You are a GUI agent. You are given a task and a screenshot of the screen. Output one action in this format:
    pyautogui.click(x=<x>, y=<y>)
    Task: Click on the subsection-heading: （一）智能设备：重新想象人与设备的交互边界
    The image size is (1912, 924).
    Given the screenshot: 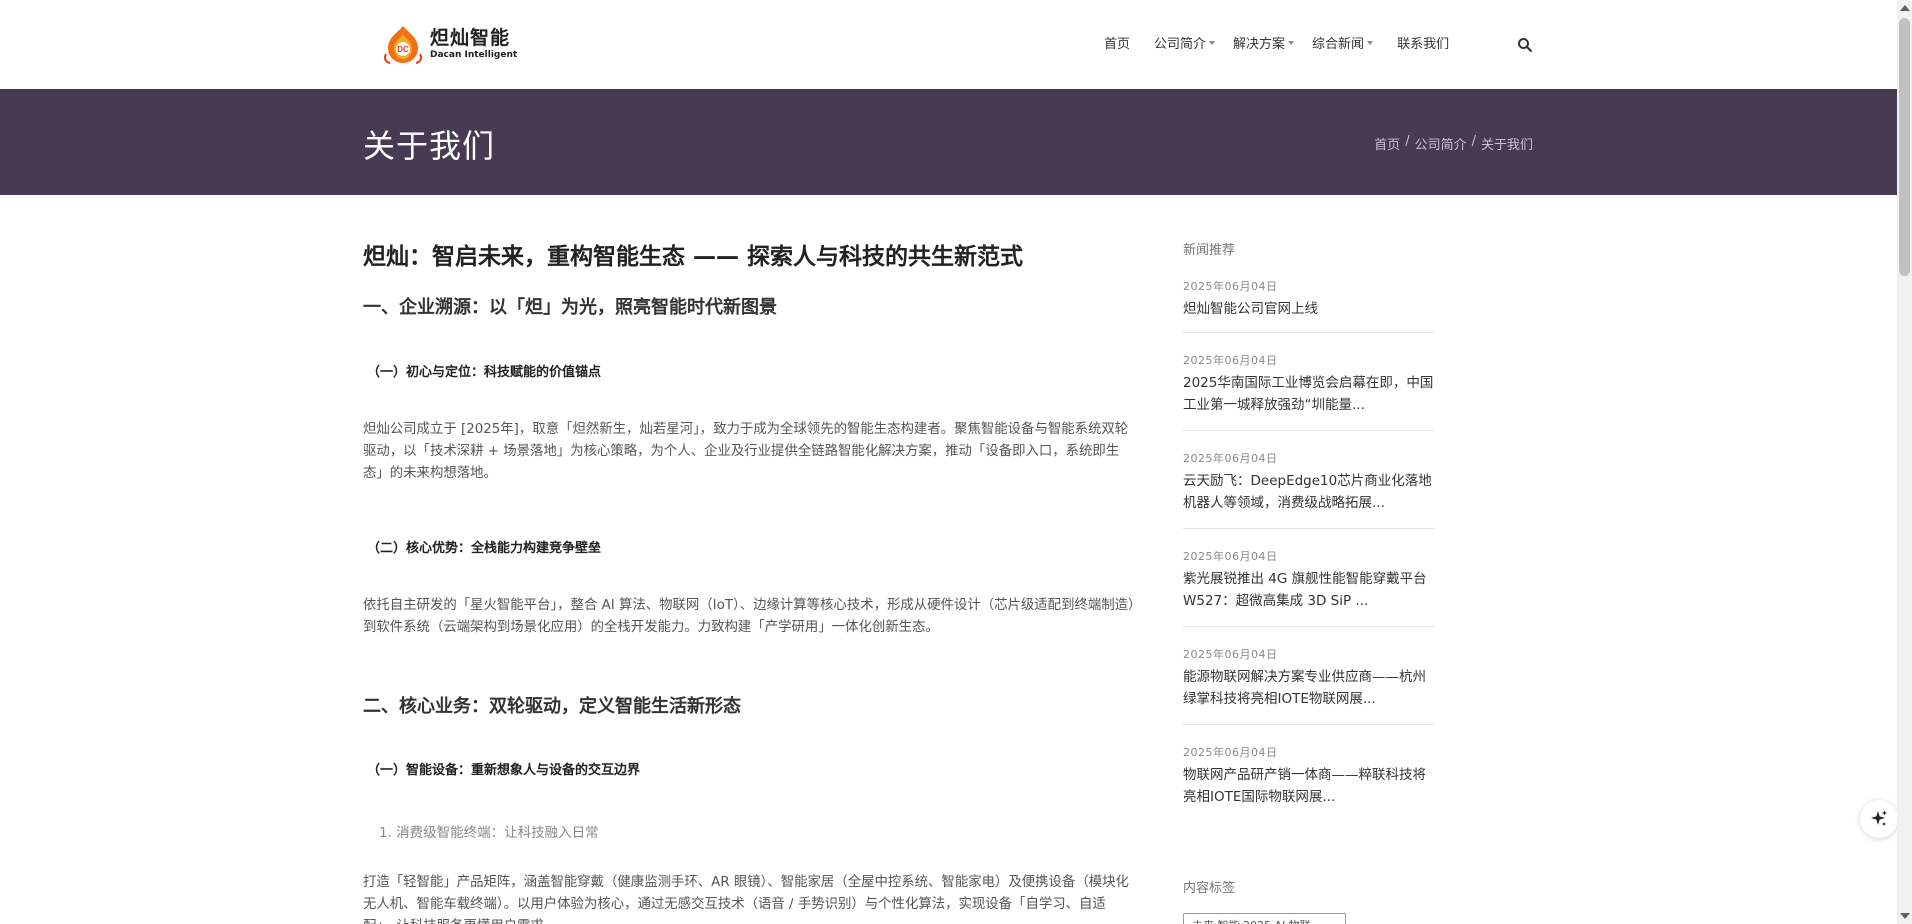 What is the action you would take?
    pyautogui.click(x=504, y=770)
    